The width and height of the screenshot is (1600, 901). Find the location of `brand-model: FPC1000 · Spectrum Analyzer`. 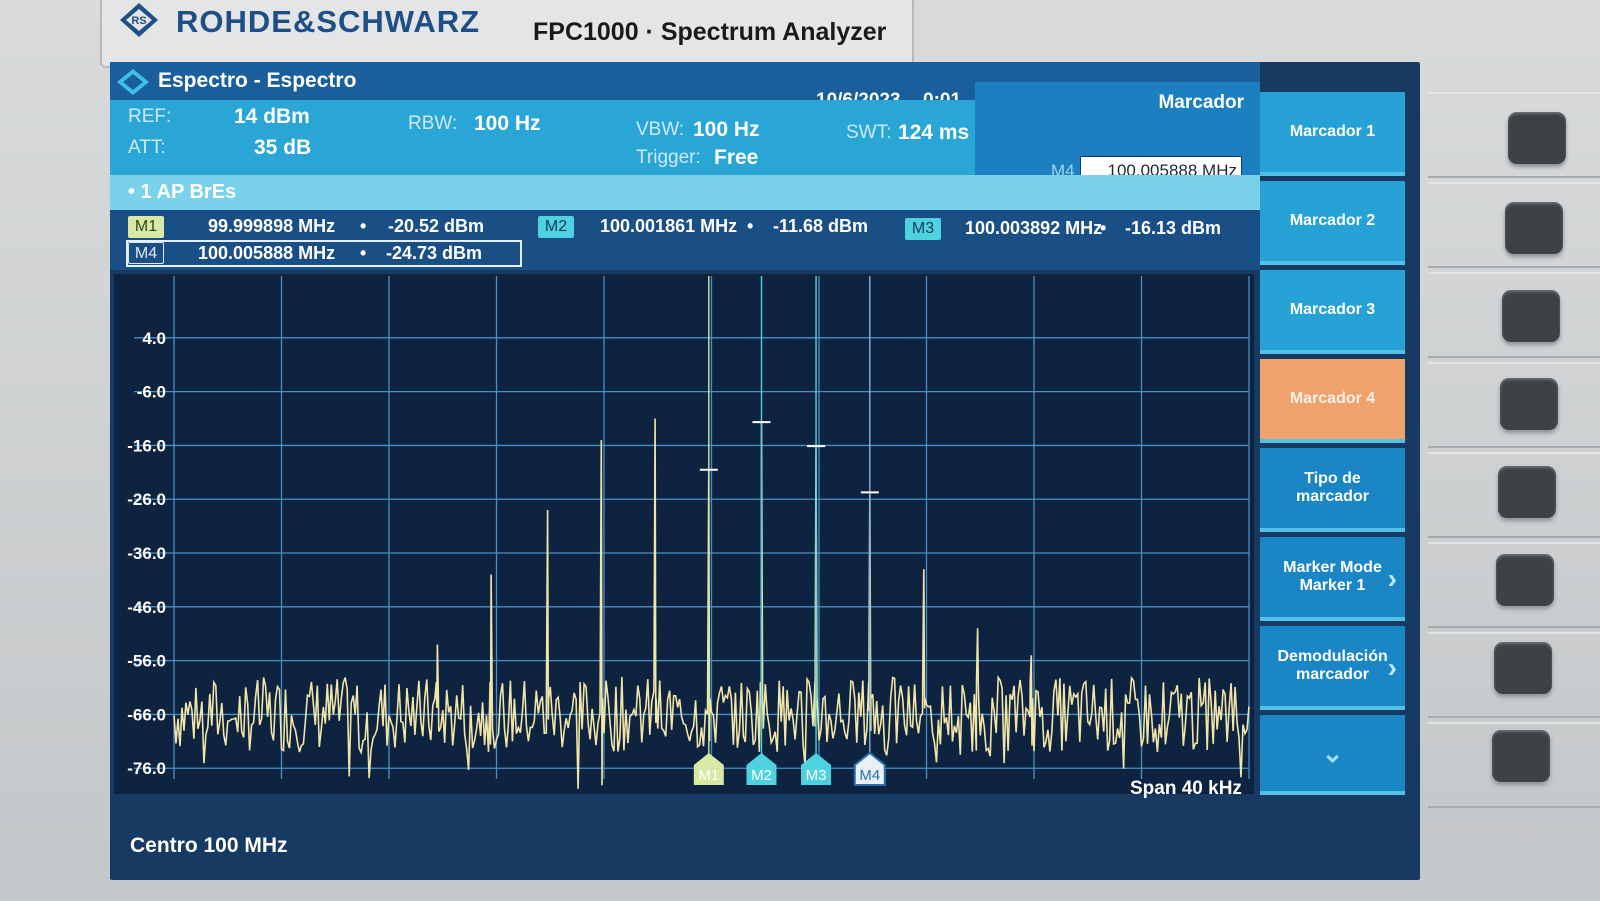

brand-model: FPC1000 · Spectrum Analyzer is located at coordinates (710, 32).